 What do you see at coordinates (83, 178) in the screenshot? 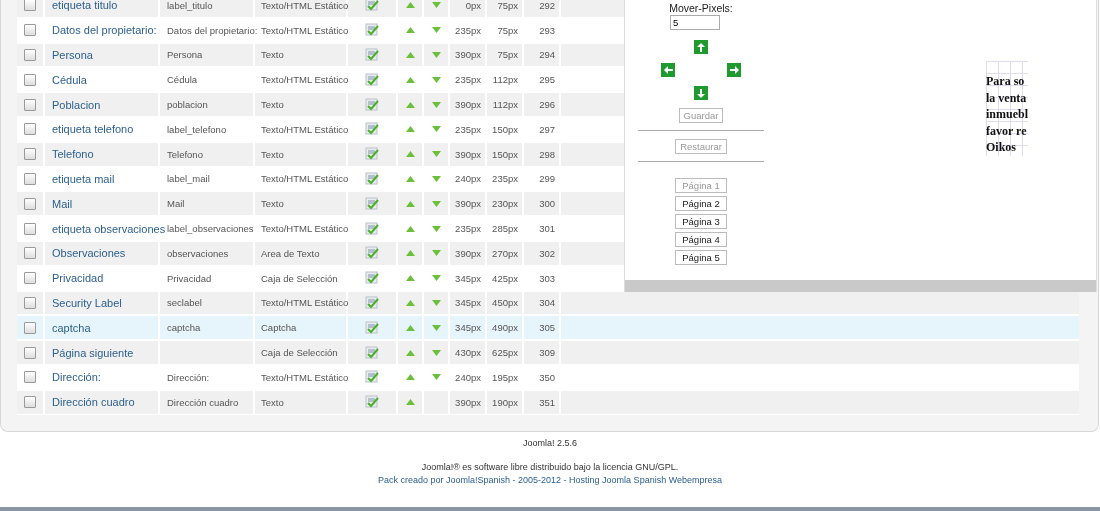
I see `field-title-link: etiqueta mail` at bounding box center [83, 178].